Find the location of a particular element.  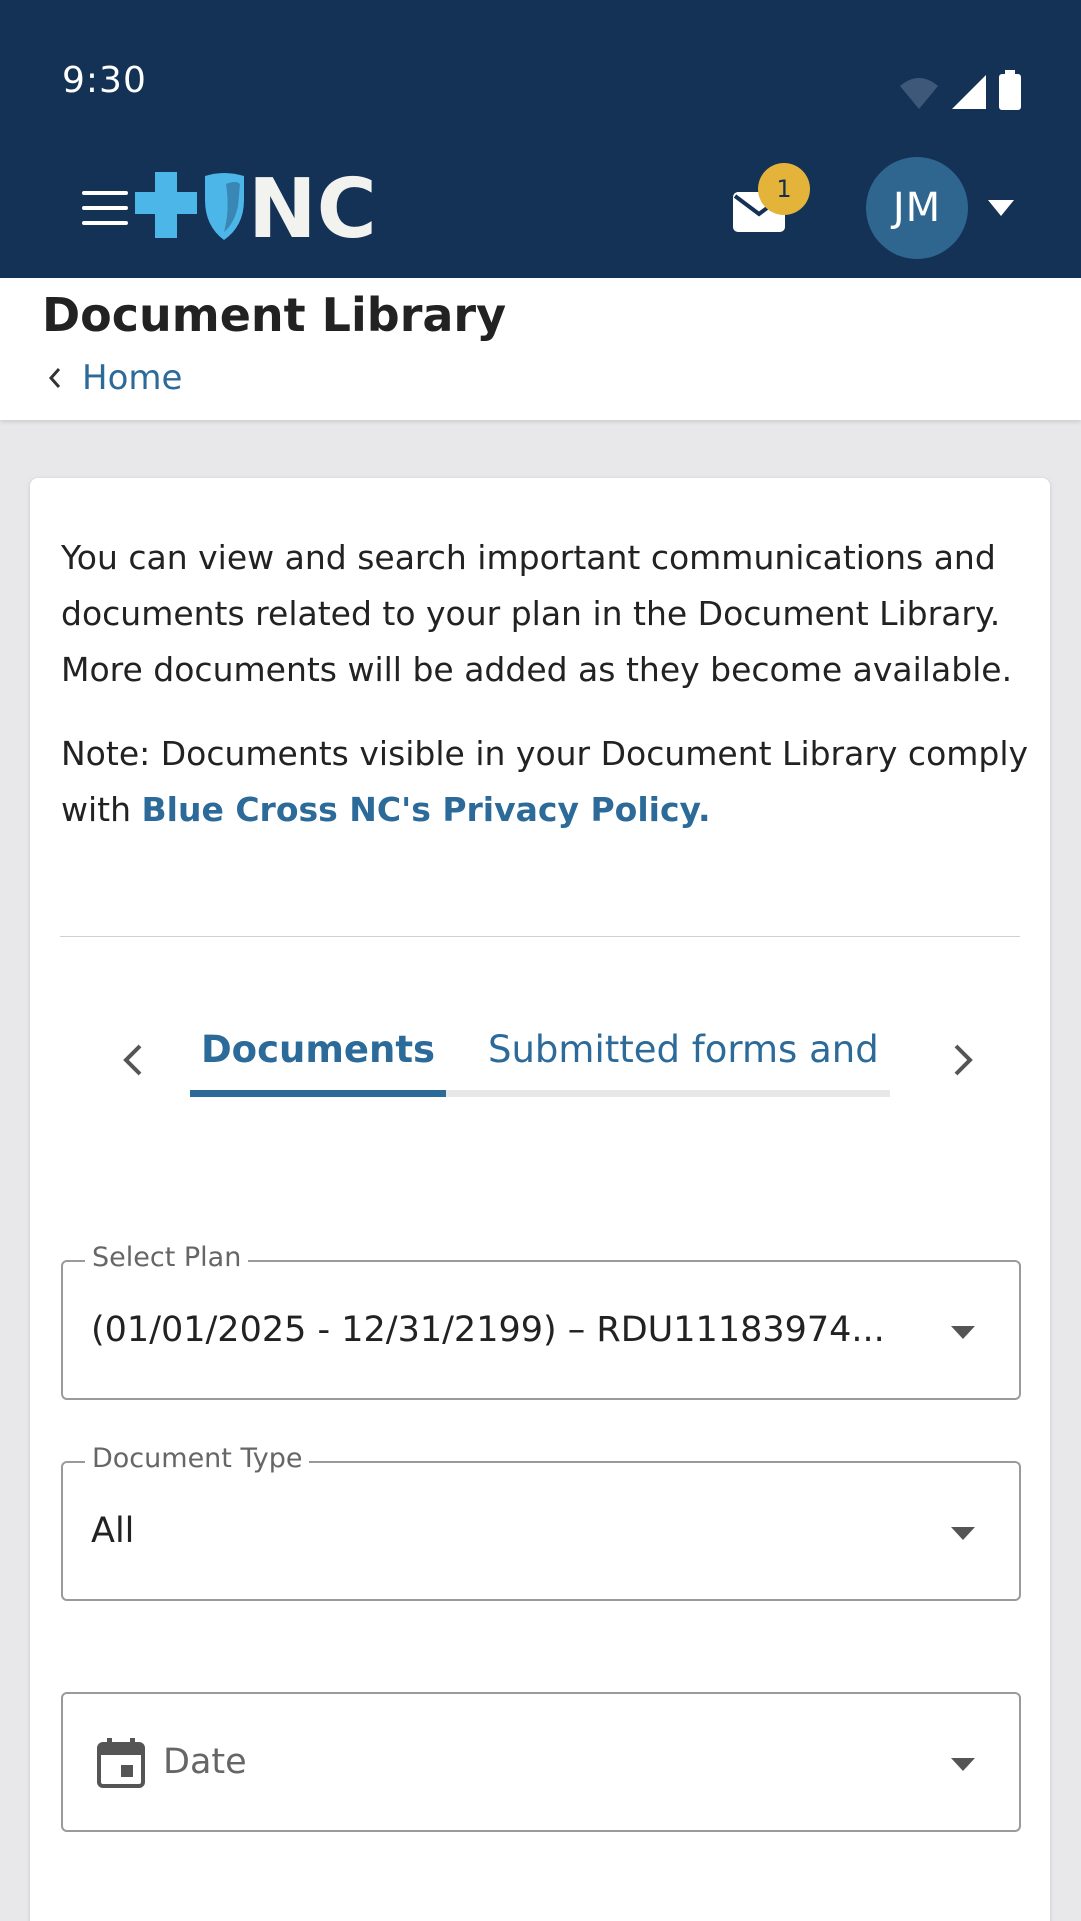

breadcrumb-home: Home is located at coordinates (115, 378).